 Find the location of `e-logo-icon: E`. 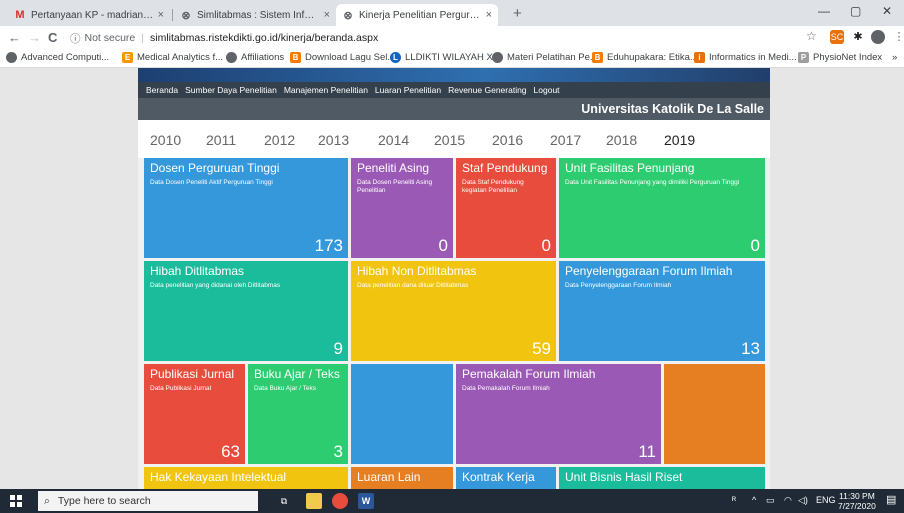

e-logo-icon: E is located at coordinates (127, 57).